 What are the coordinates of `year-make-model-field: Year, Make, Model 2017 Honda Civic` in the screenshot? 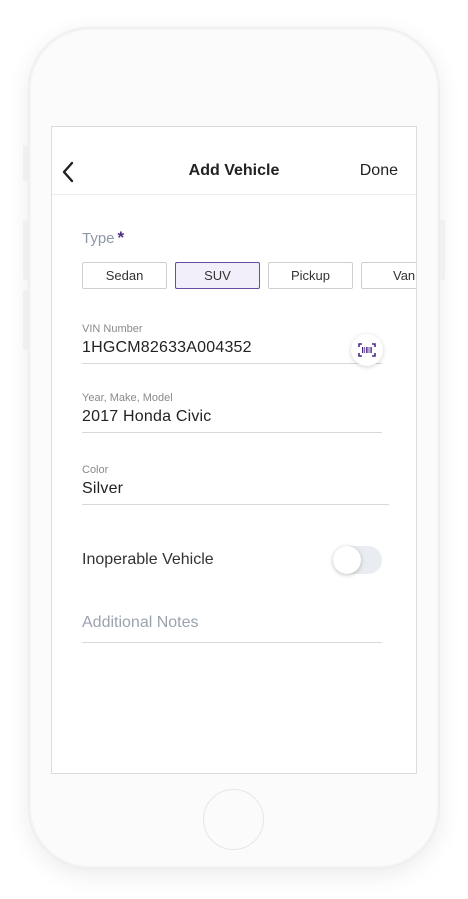 It's located at (232, 412).